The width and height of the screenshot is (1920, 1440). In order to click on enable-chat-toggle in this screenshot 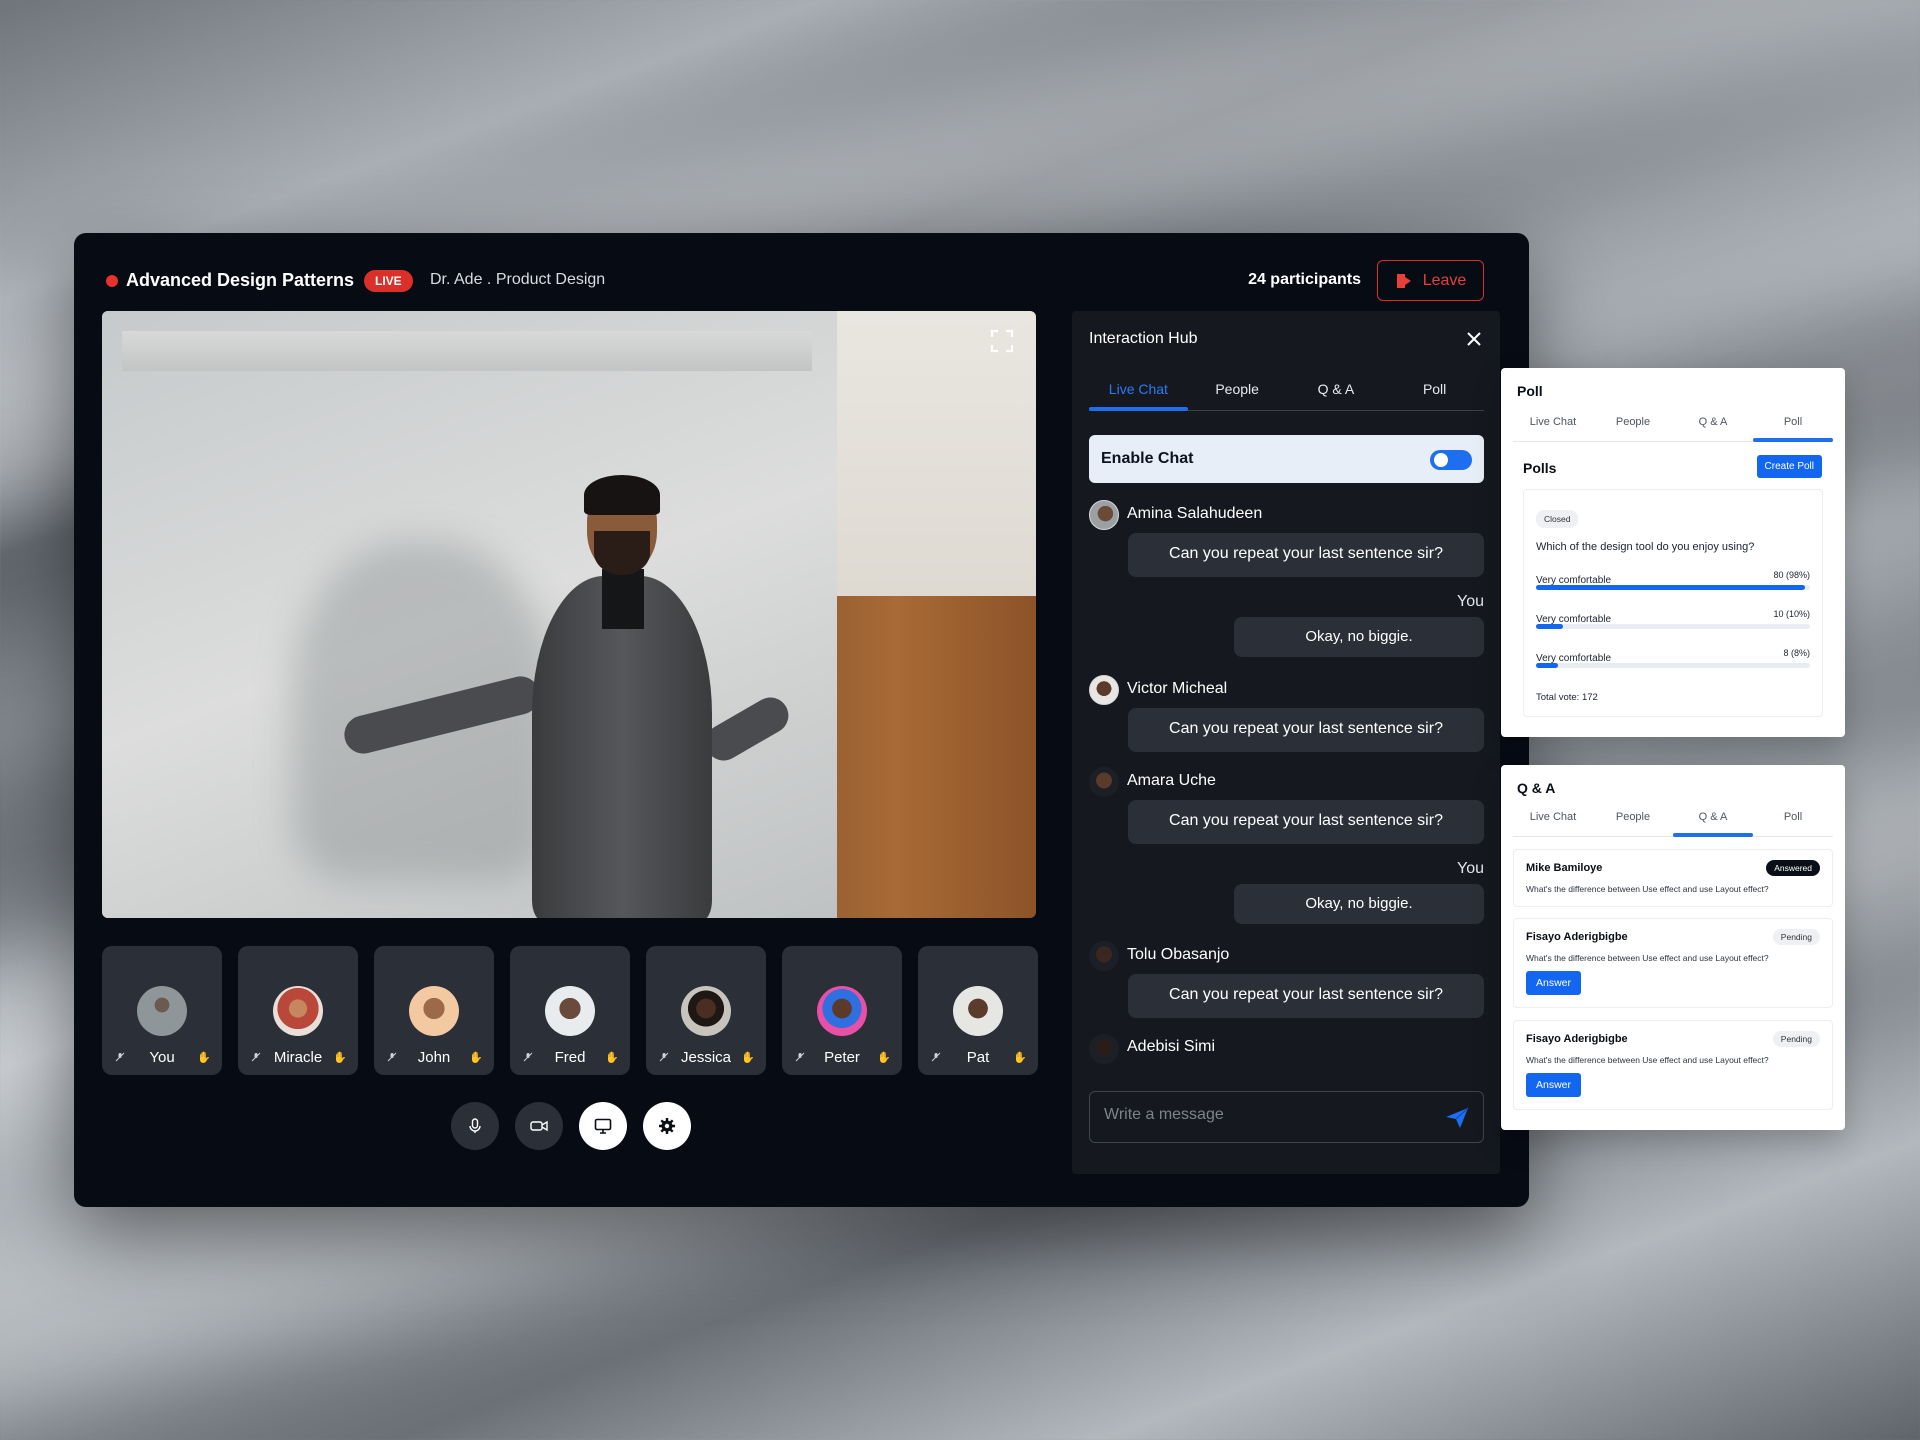, I will do `click(1451, 460)`.